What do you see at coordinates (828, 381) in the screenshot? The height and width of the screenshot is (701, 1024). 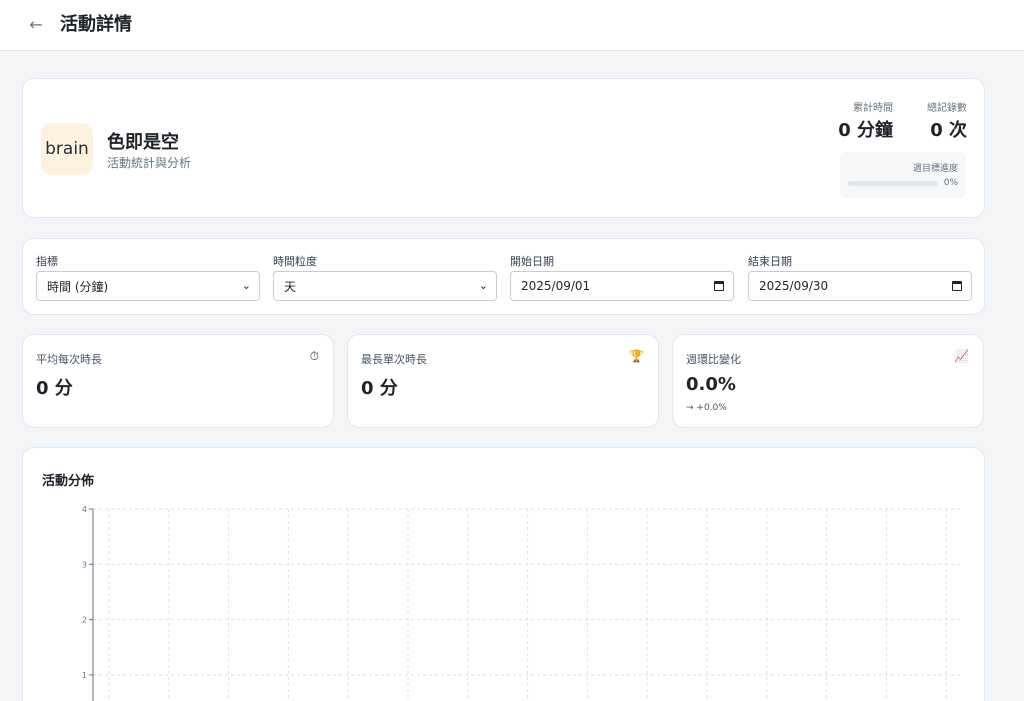 I see `weekly-change-card: 週環比變化 0.0% → +0.0% 📈` at bounding box center [828, 381].